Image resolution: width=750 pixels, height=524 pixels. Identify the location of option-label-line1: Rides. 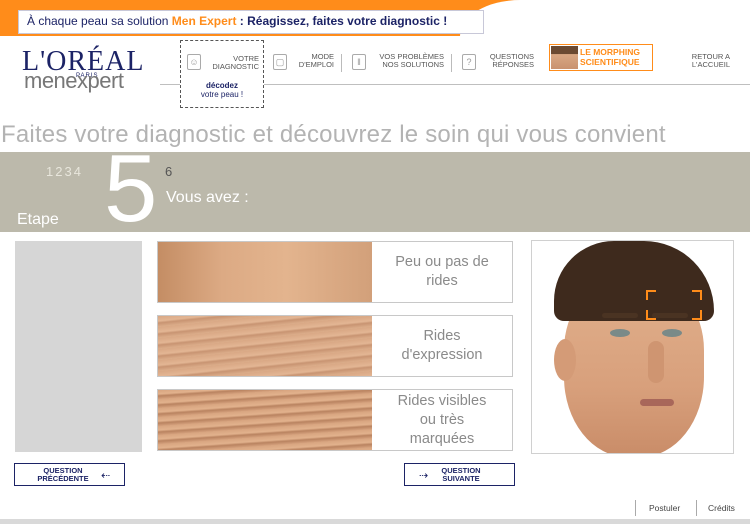
(442, 336).